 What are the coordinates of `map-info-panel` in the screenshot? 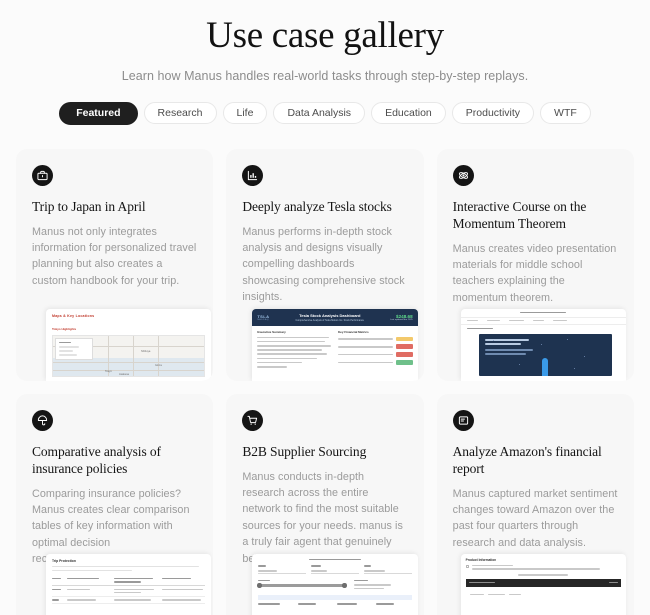 It's located at (74, 348).